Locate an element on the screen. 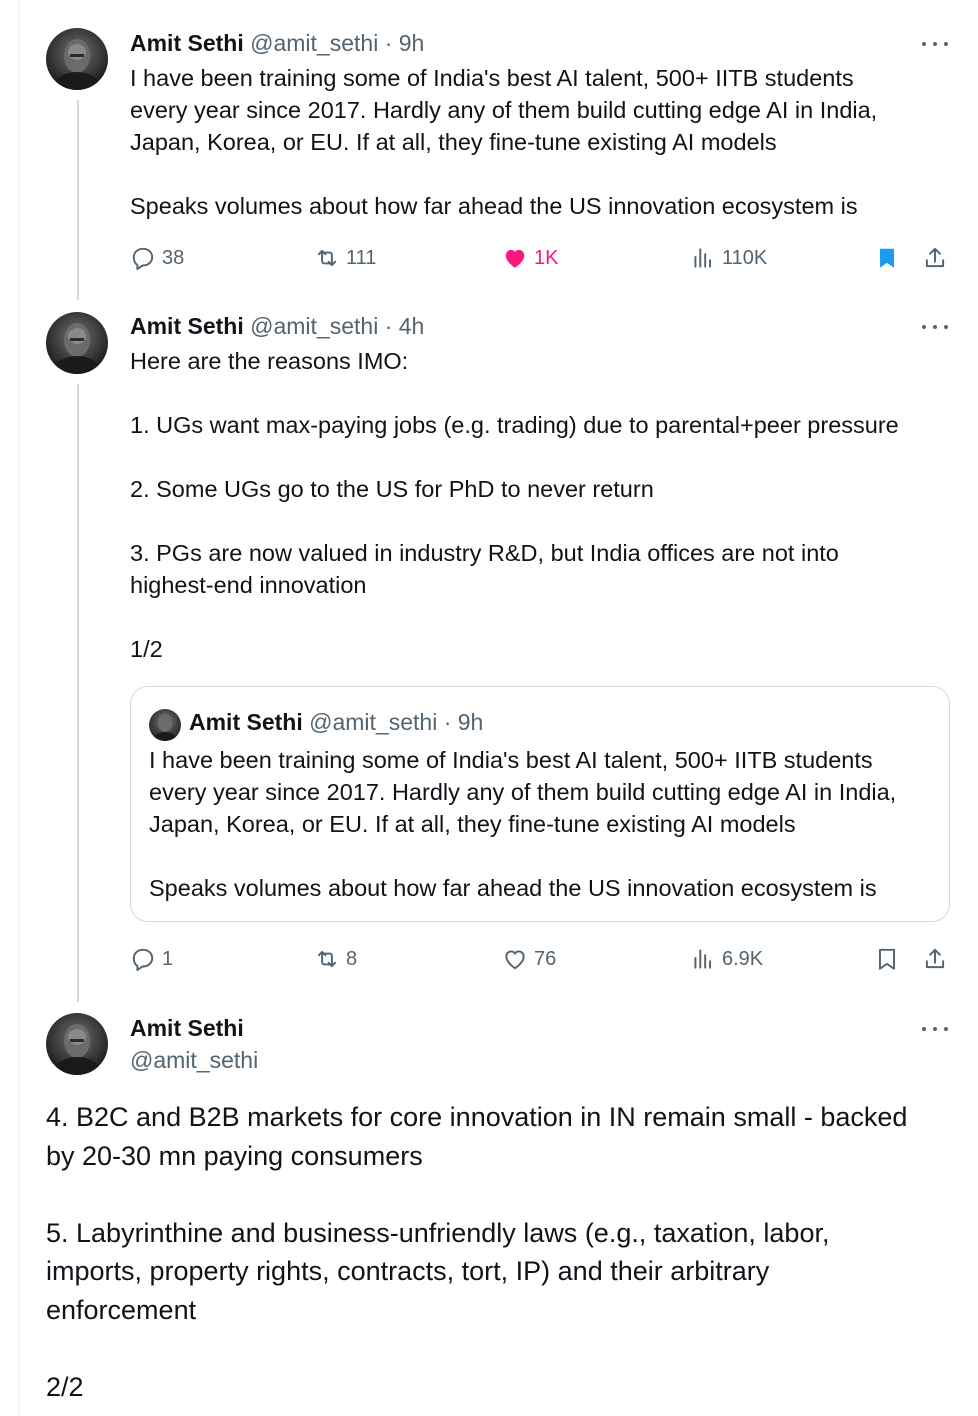 The height and width of the screenshot is (1416, 978). views-button: 110K is located at coordinates (728, 258).